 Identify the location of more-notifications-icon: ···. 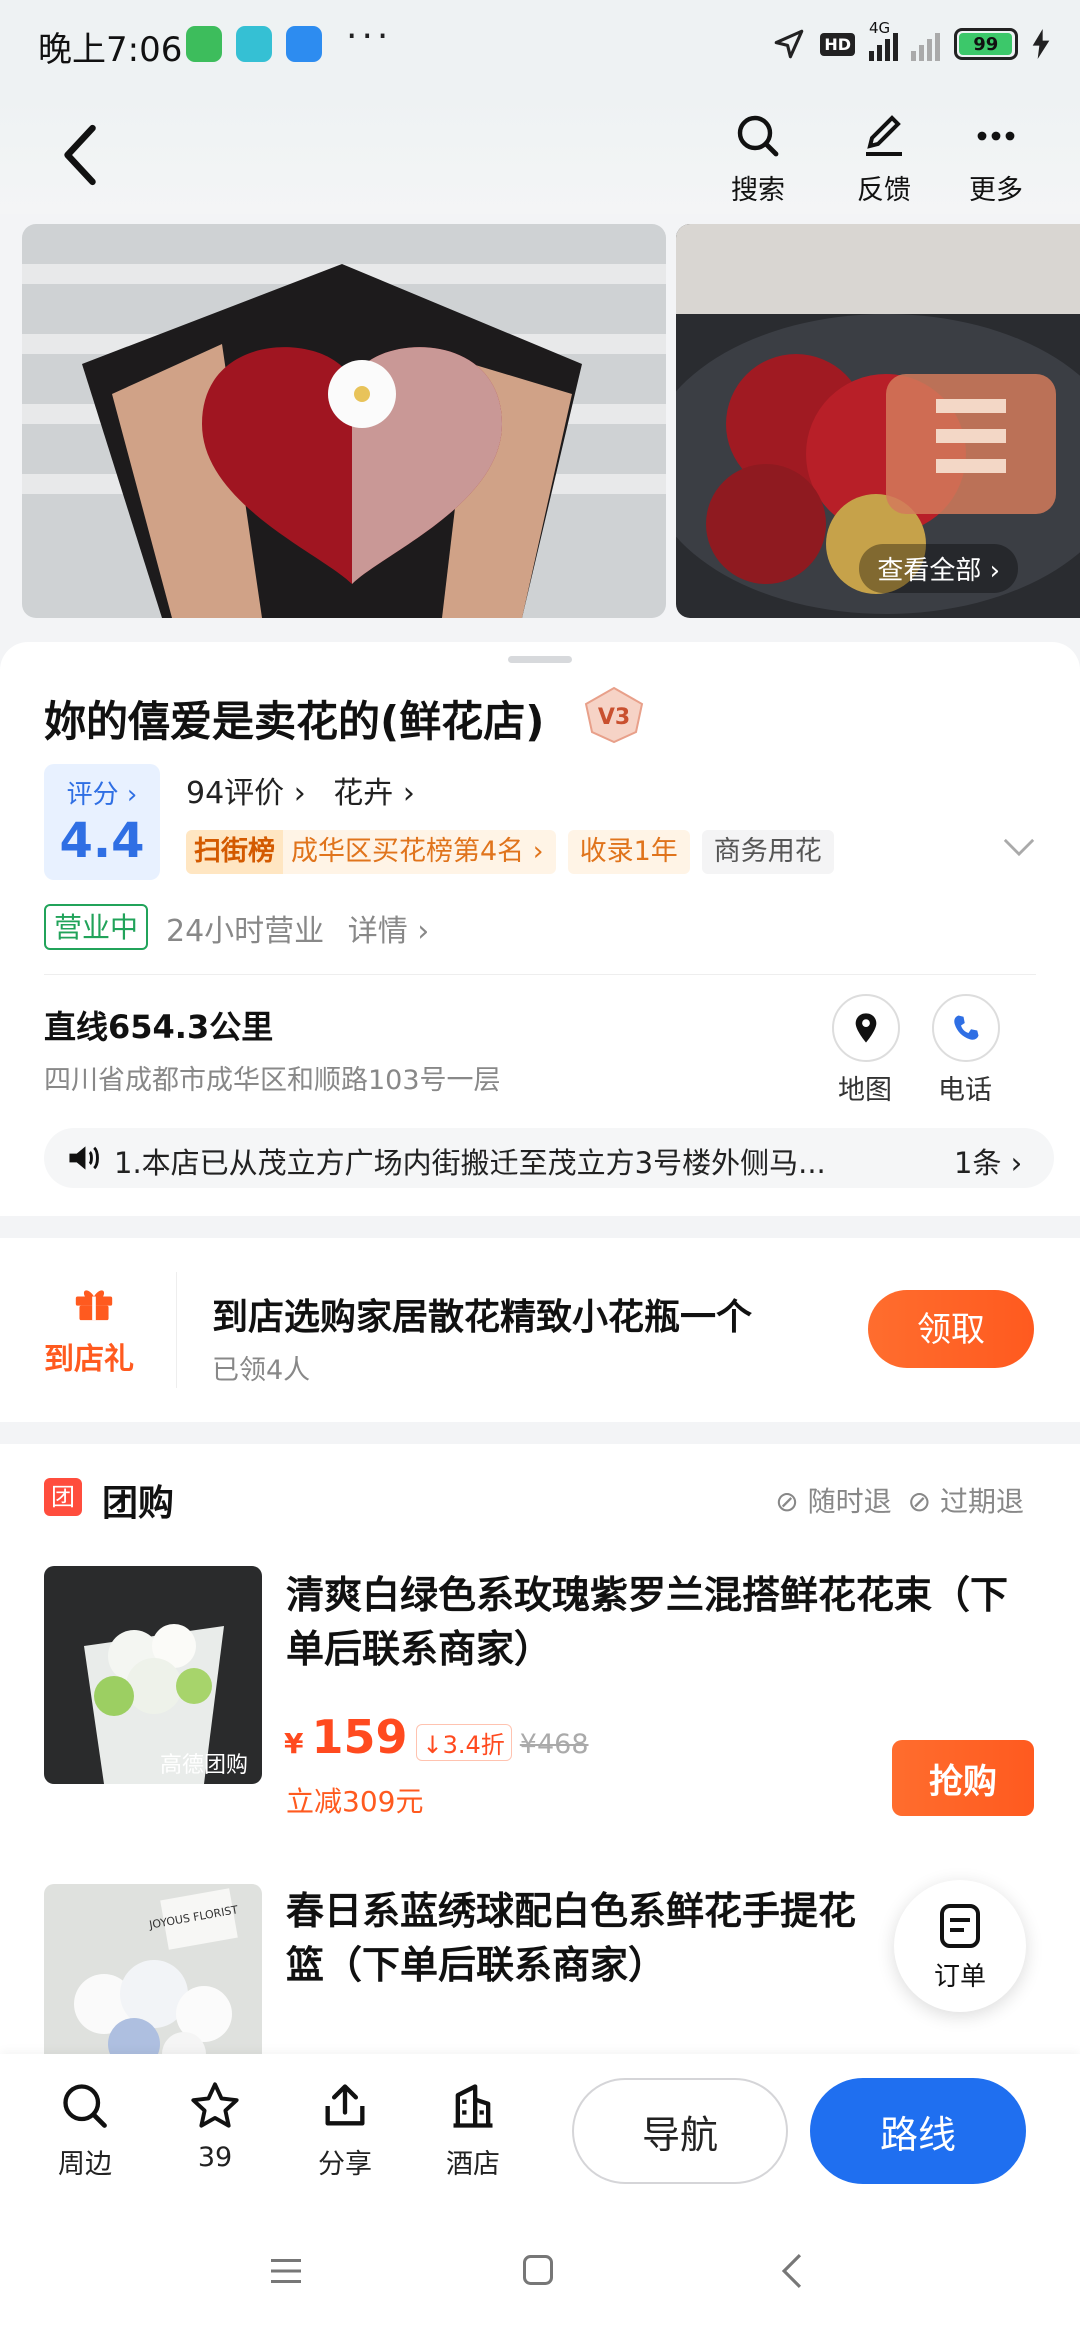
(369, 36).